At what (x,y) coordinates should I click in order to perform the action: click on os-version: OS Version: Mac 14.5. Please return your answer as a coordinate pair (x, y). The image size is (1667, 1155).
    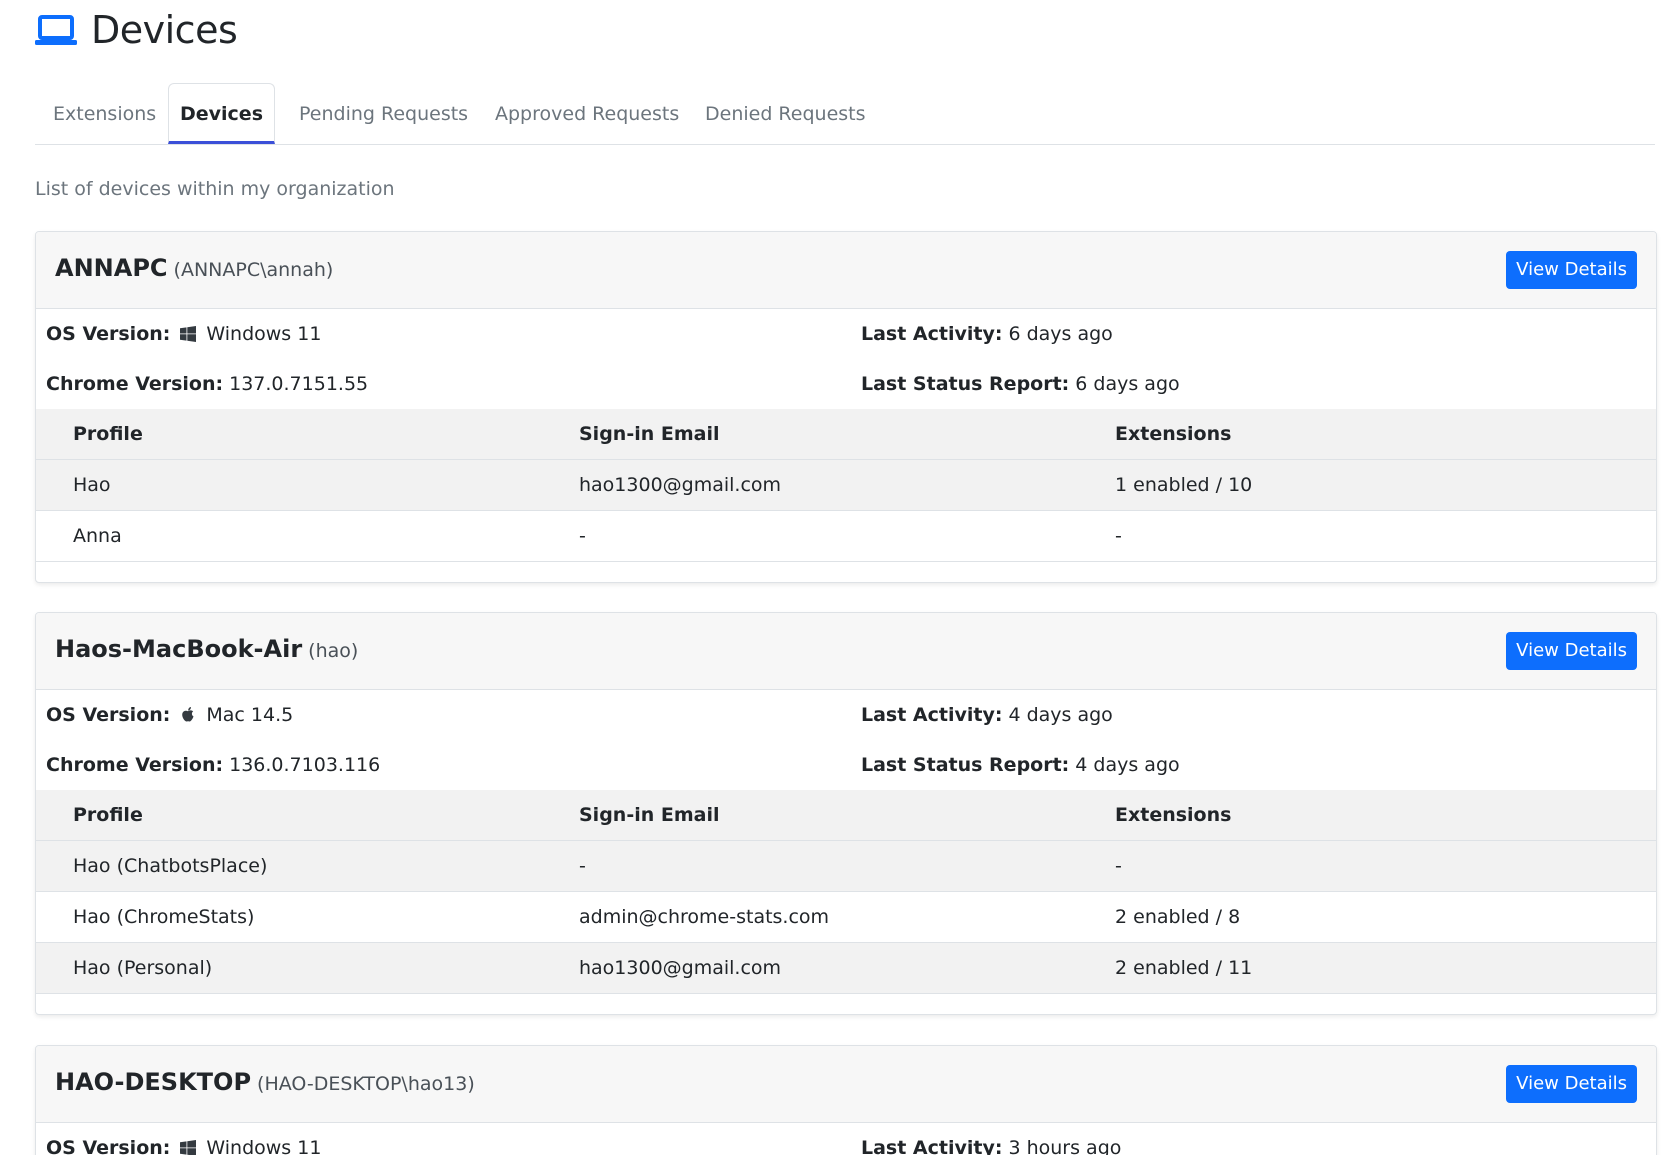
    Looking at the image, I should click on (170, 715).